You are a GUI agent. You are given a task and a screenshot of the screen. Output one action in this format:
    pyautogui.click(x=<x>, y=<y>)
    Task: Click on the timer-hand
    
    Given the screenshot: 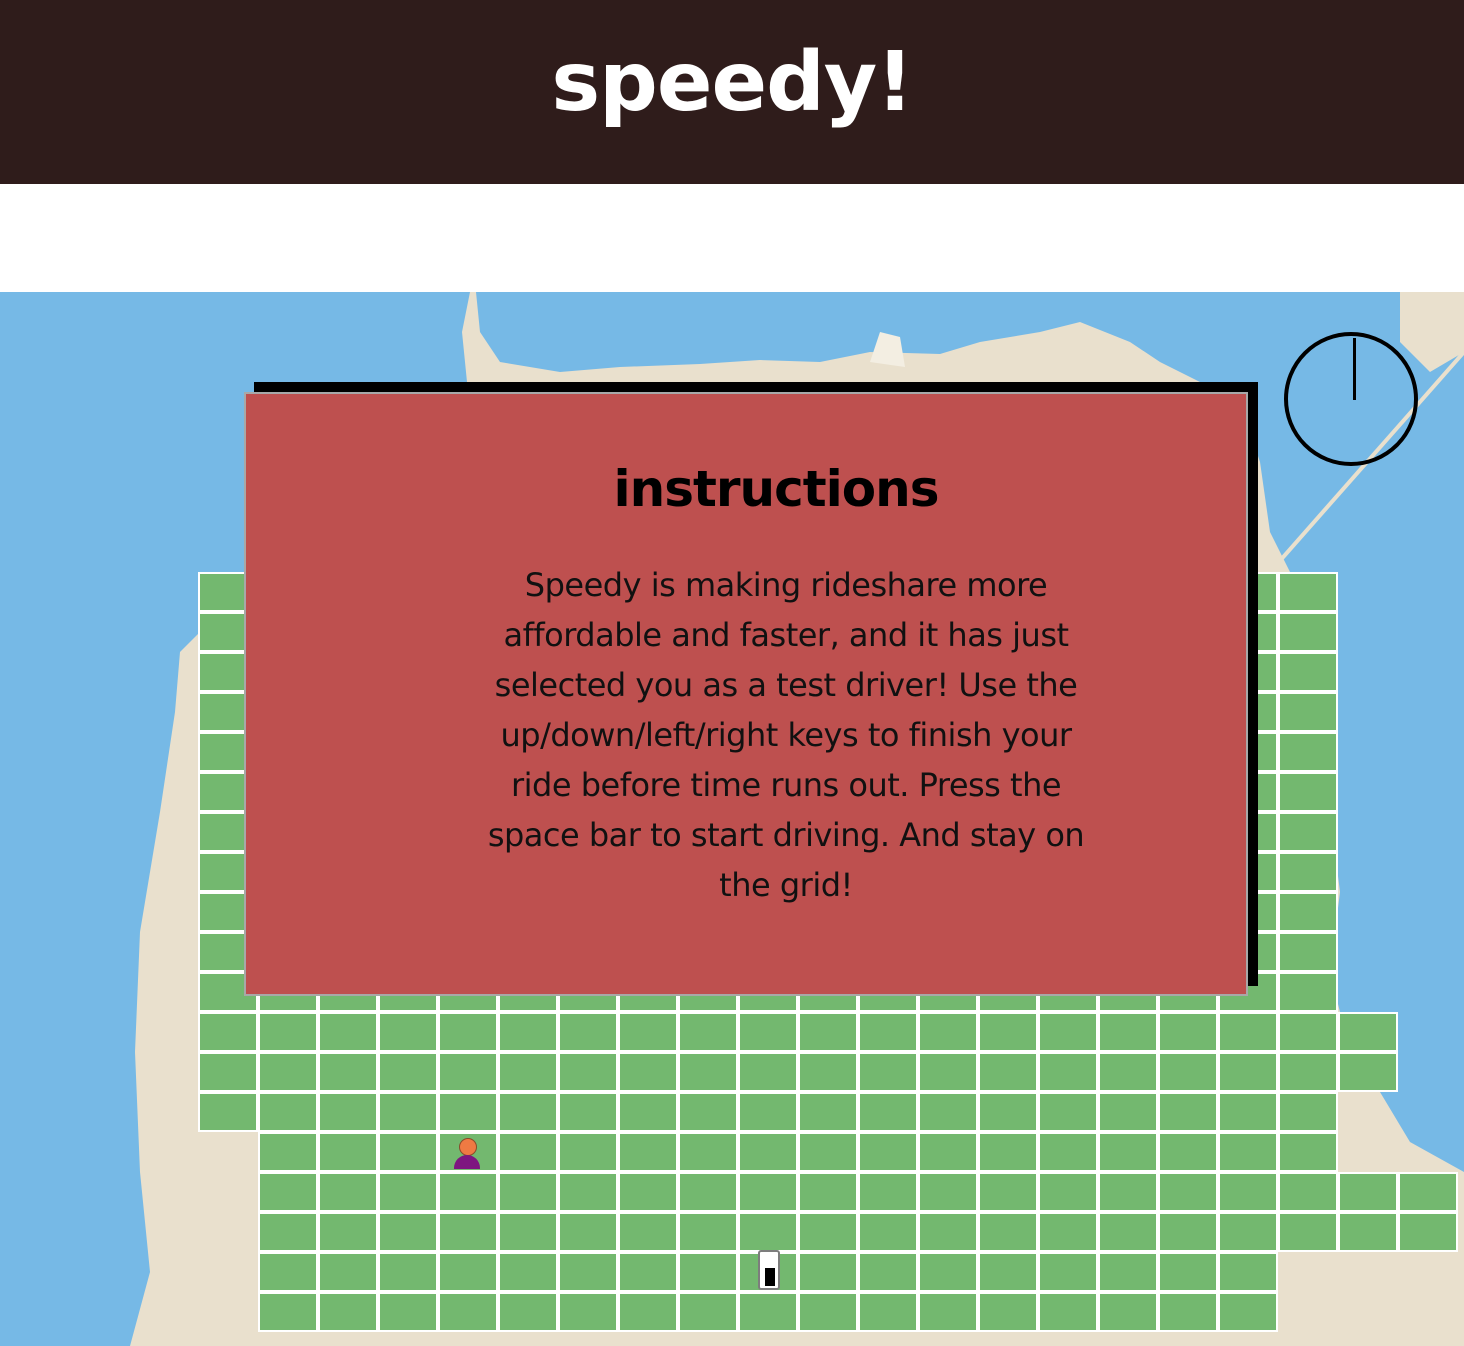 What is the action you would take?
    pyautogui.click(x=1354, y=369)
    